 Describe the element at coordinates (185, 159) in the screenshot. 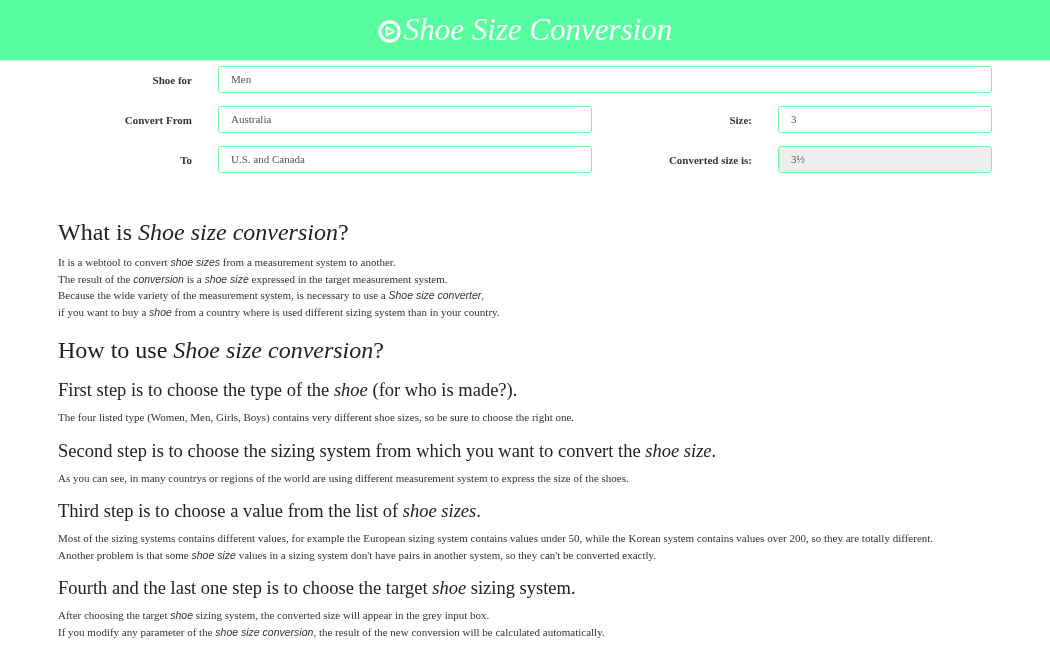

I see `field-label: To` at that location.